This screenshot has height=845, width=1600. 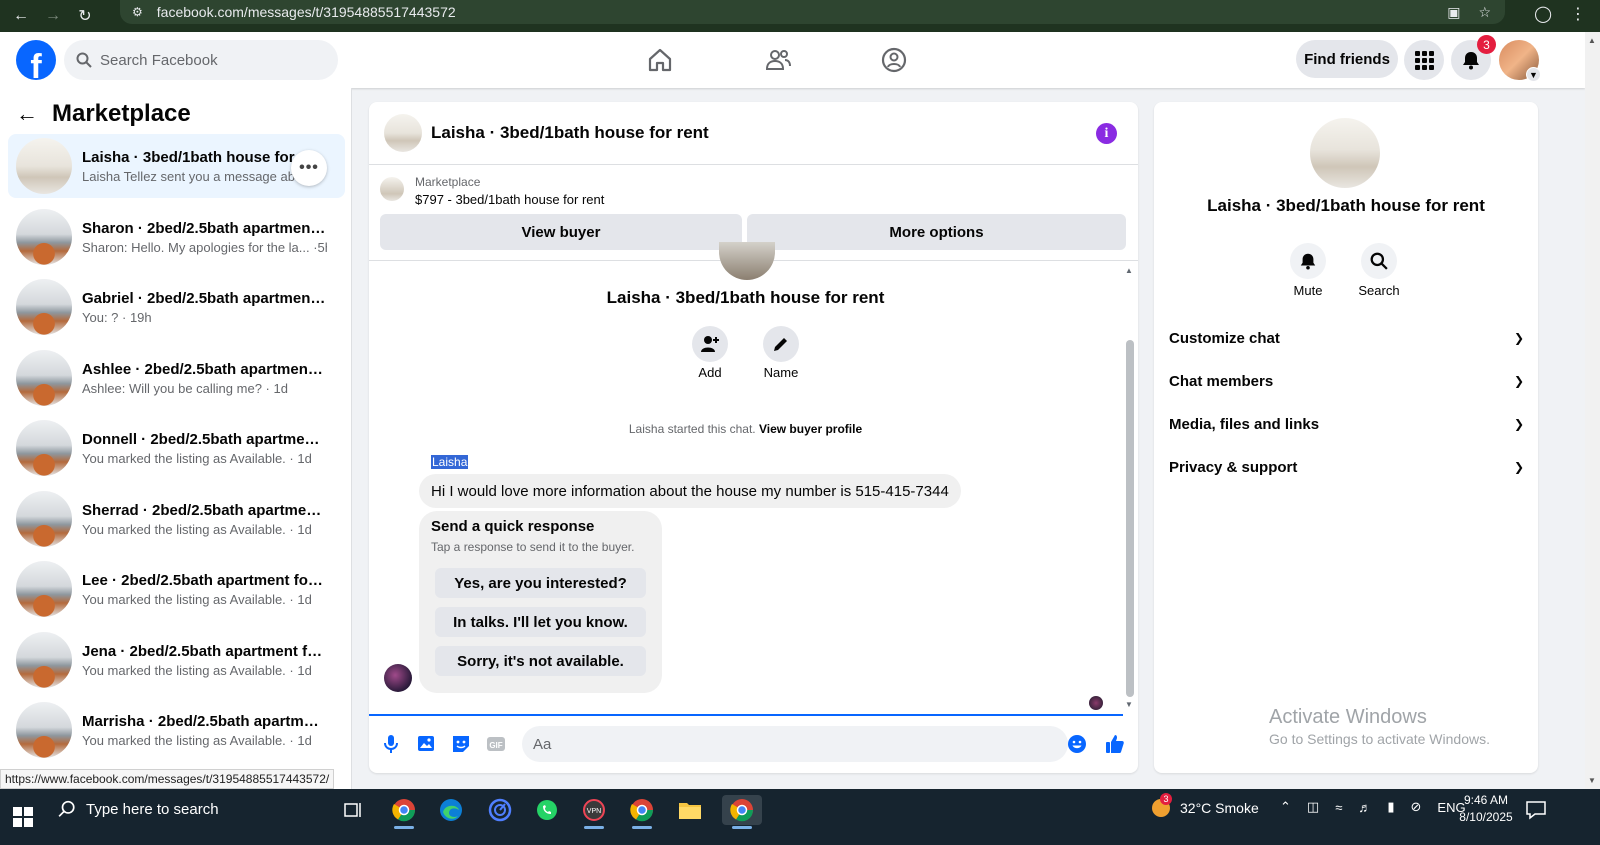 I want to click on search-label: Search, so click(x=1379, y=290).